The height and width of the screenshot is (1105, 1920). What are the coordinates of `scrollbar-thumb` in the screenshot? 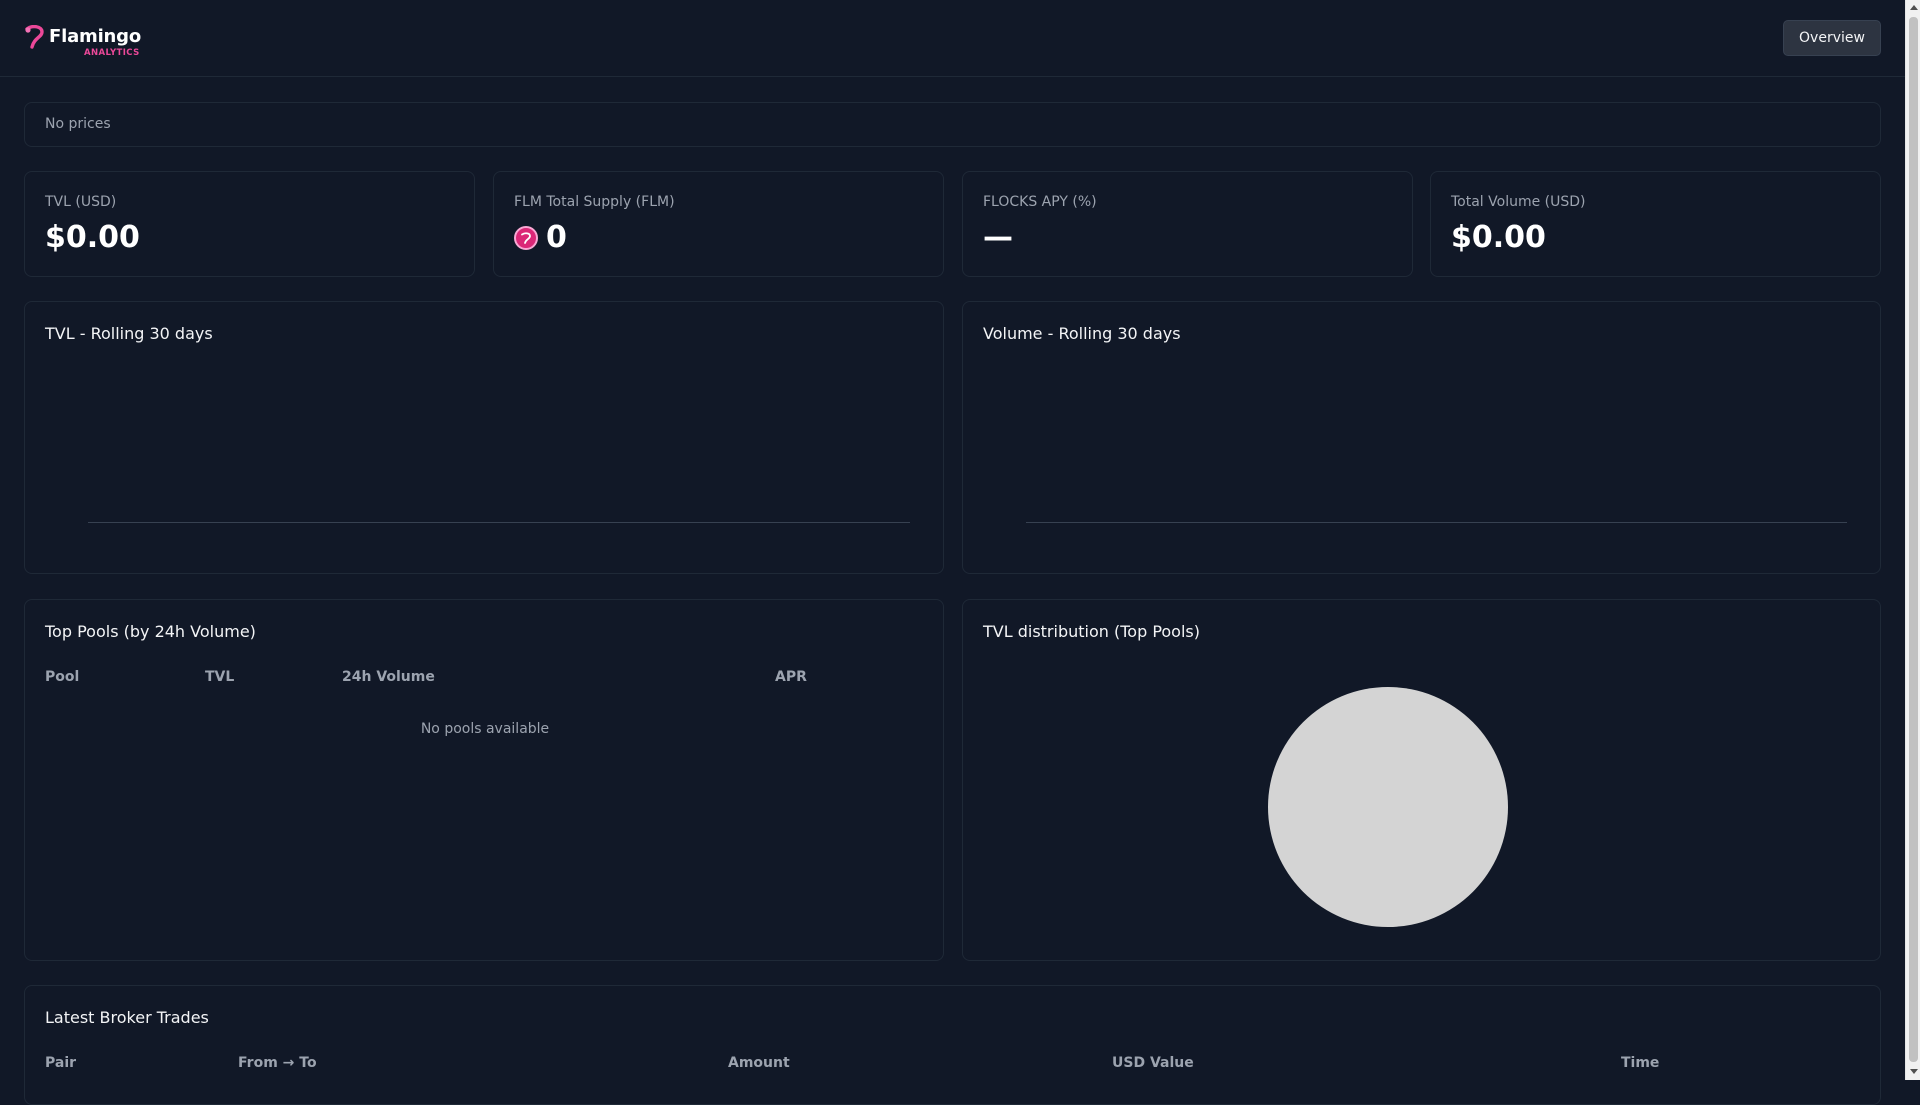 It's located at (1913, 539).